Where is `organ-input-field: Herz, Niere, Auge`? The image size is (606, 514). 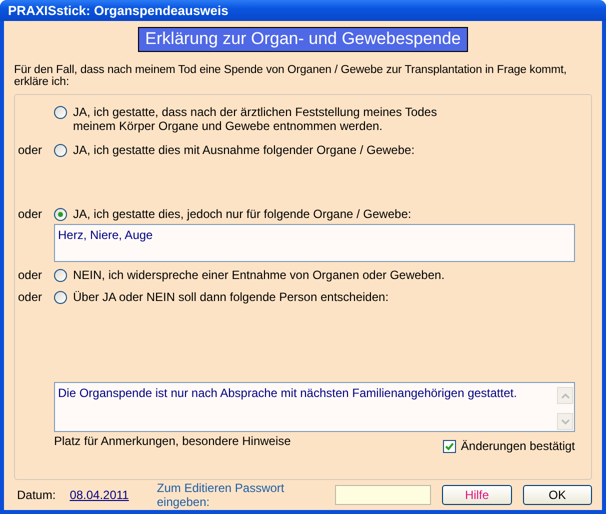 organ-input-field: Herz, Niere, Auge is located at coordinates (314, 243).